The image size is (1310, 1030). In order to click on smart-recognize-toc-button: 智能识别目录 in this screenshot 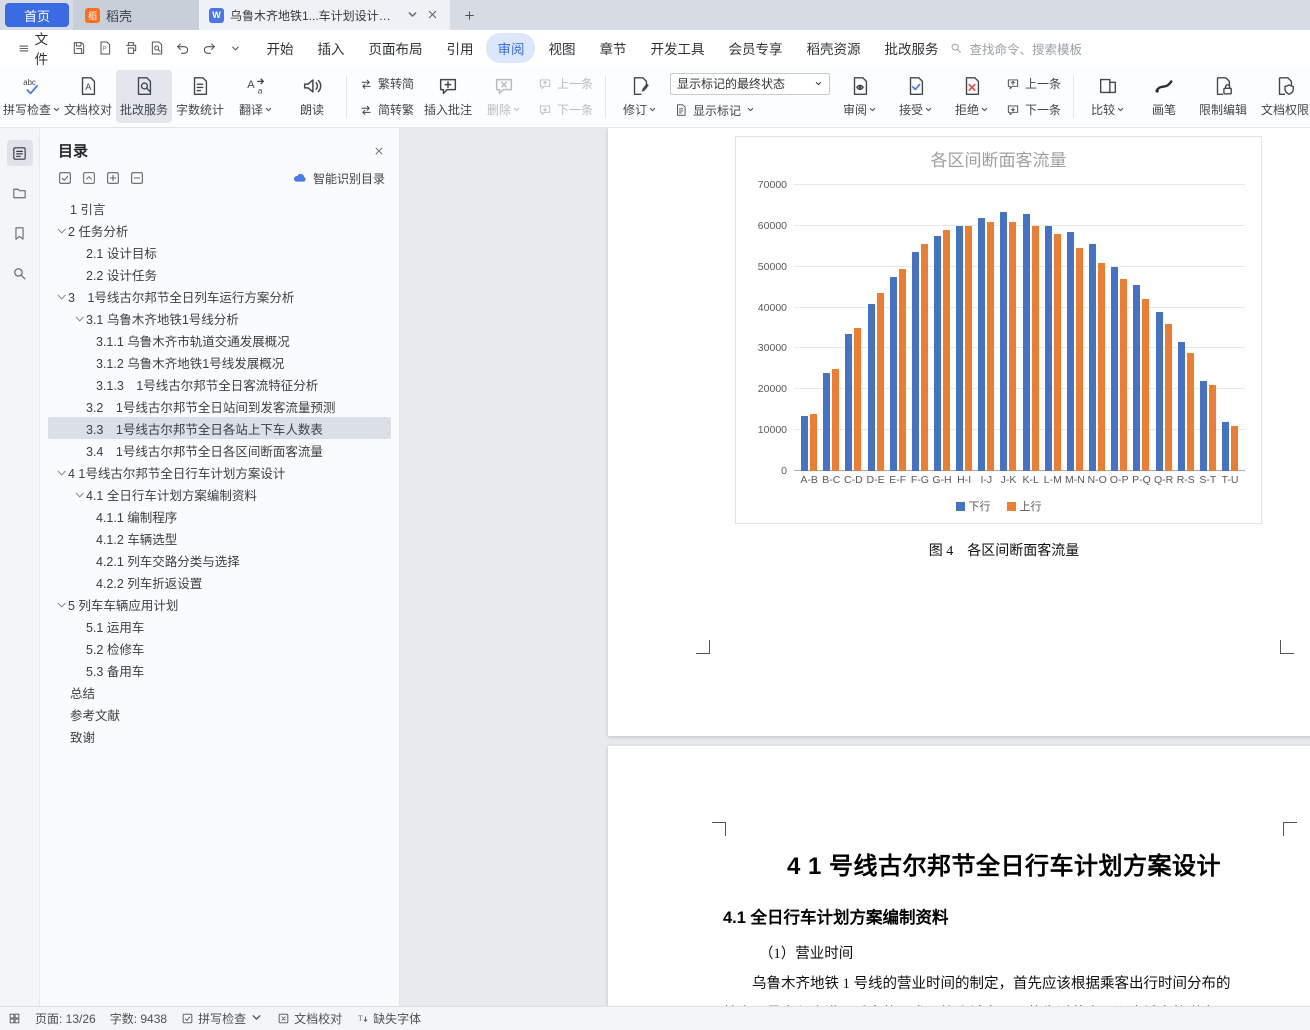, I will do `click(338, 178)`.